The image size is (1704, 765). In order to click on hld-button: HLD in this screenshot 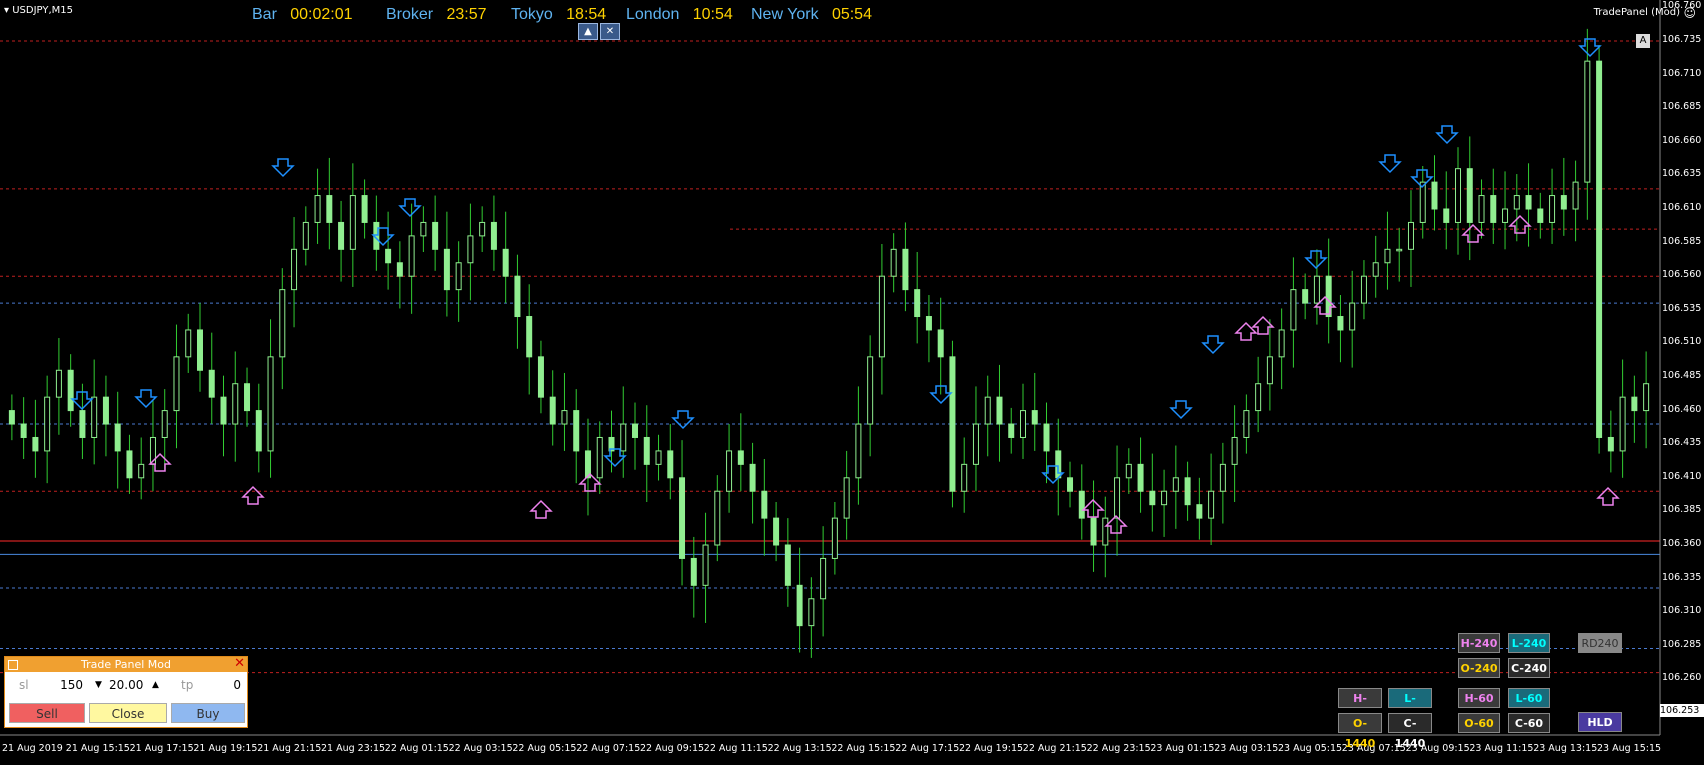, I will do `click(1600, 722)`.